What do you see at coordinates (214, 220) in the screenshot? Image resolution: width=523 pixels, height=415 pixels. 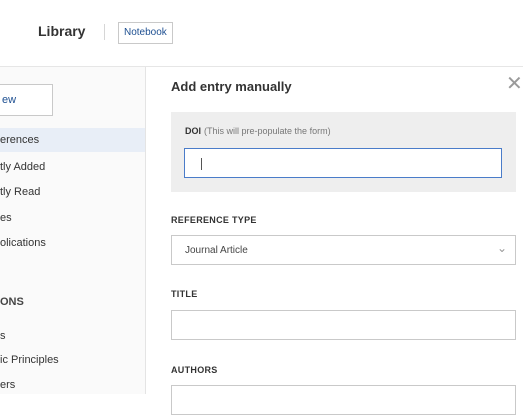 I see `reference-type-label: REFERENCE TYPE` at bounding box center [214, 220].